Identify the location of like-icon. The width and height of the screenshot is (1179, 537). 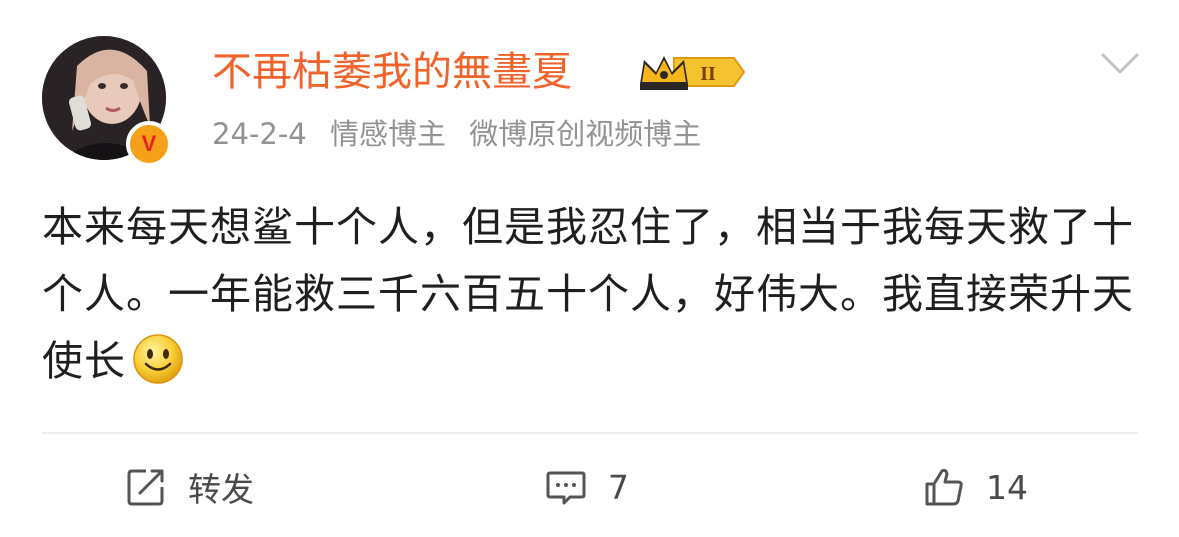
(944, 487).